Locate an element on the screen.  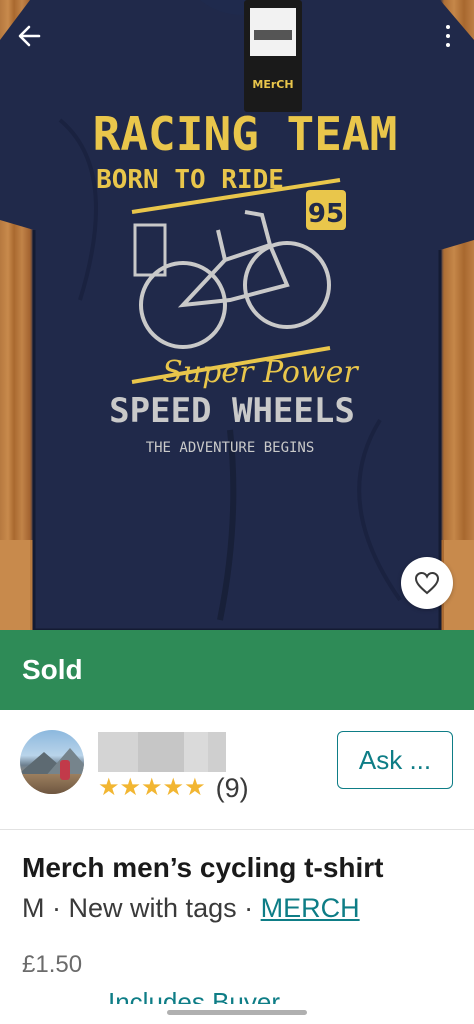
more-options-button is located at coordinates (448, 36).